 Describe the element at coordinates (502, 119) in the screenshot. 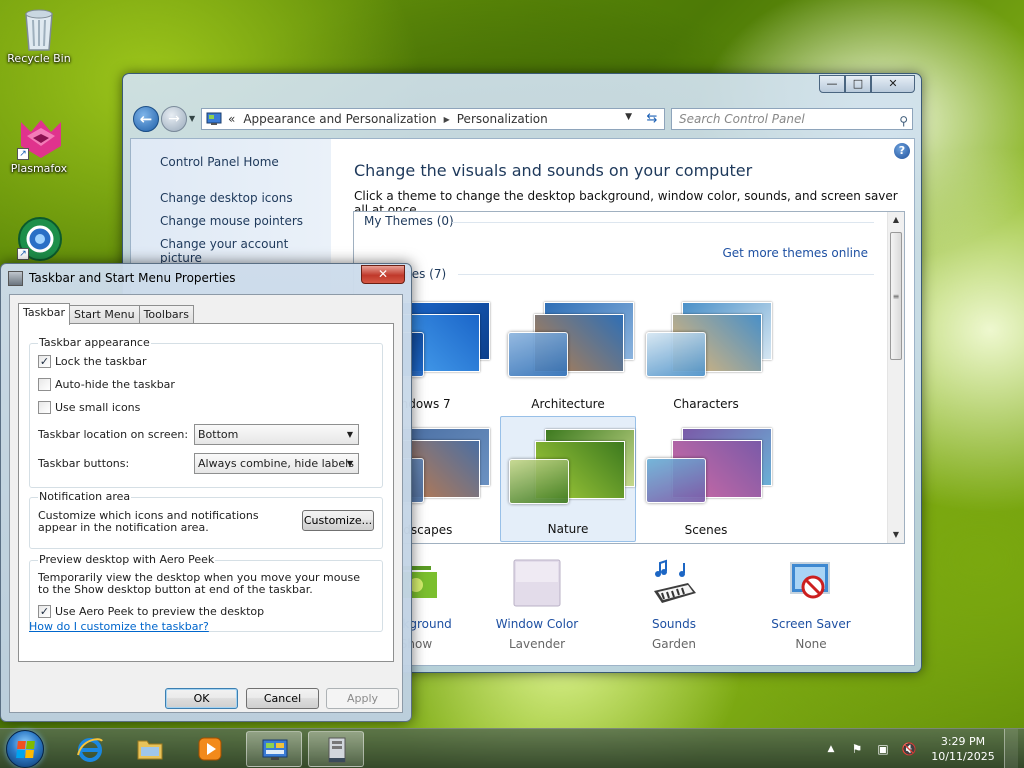

I see `breadcrumb-personalization: Personalization` at that location.